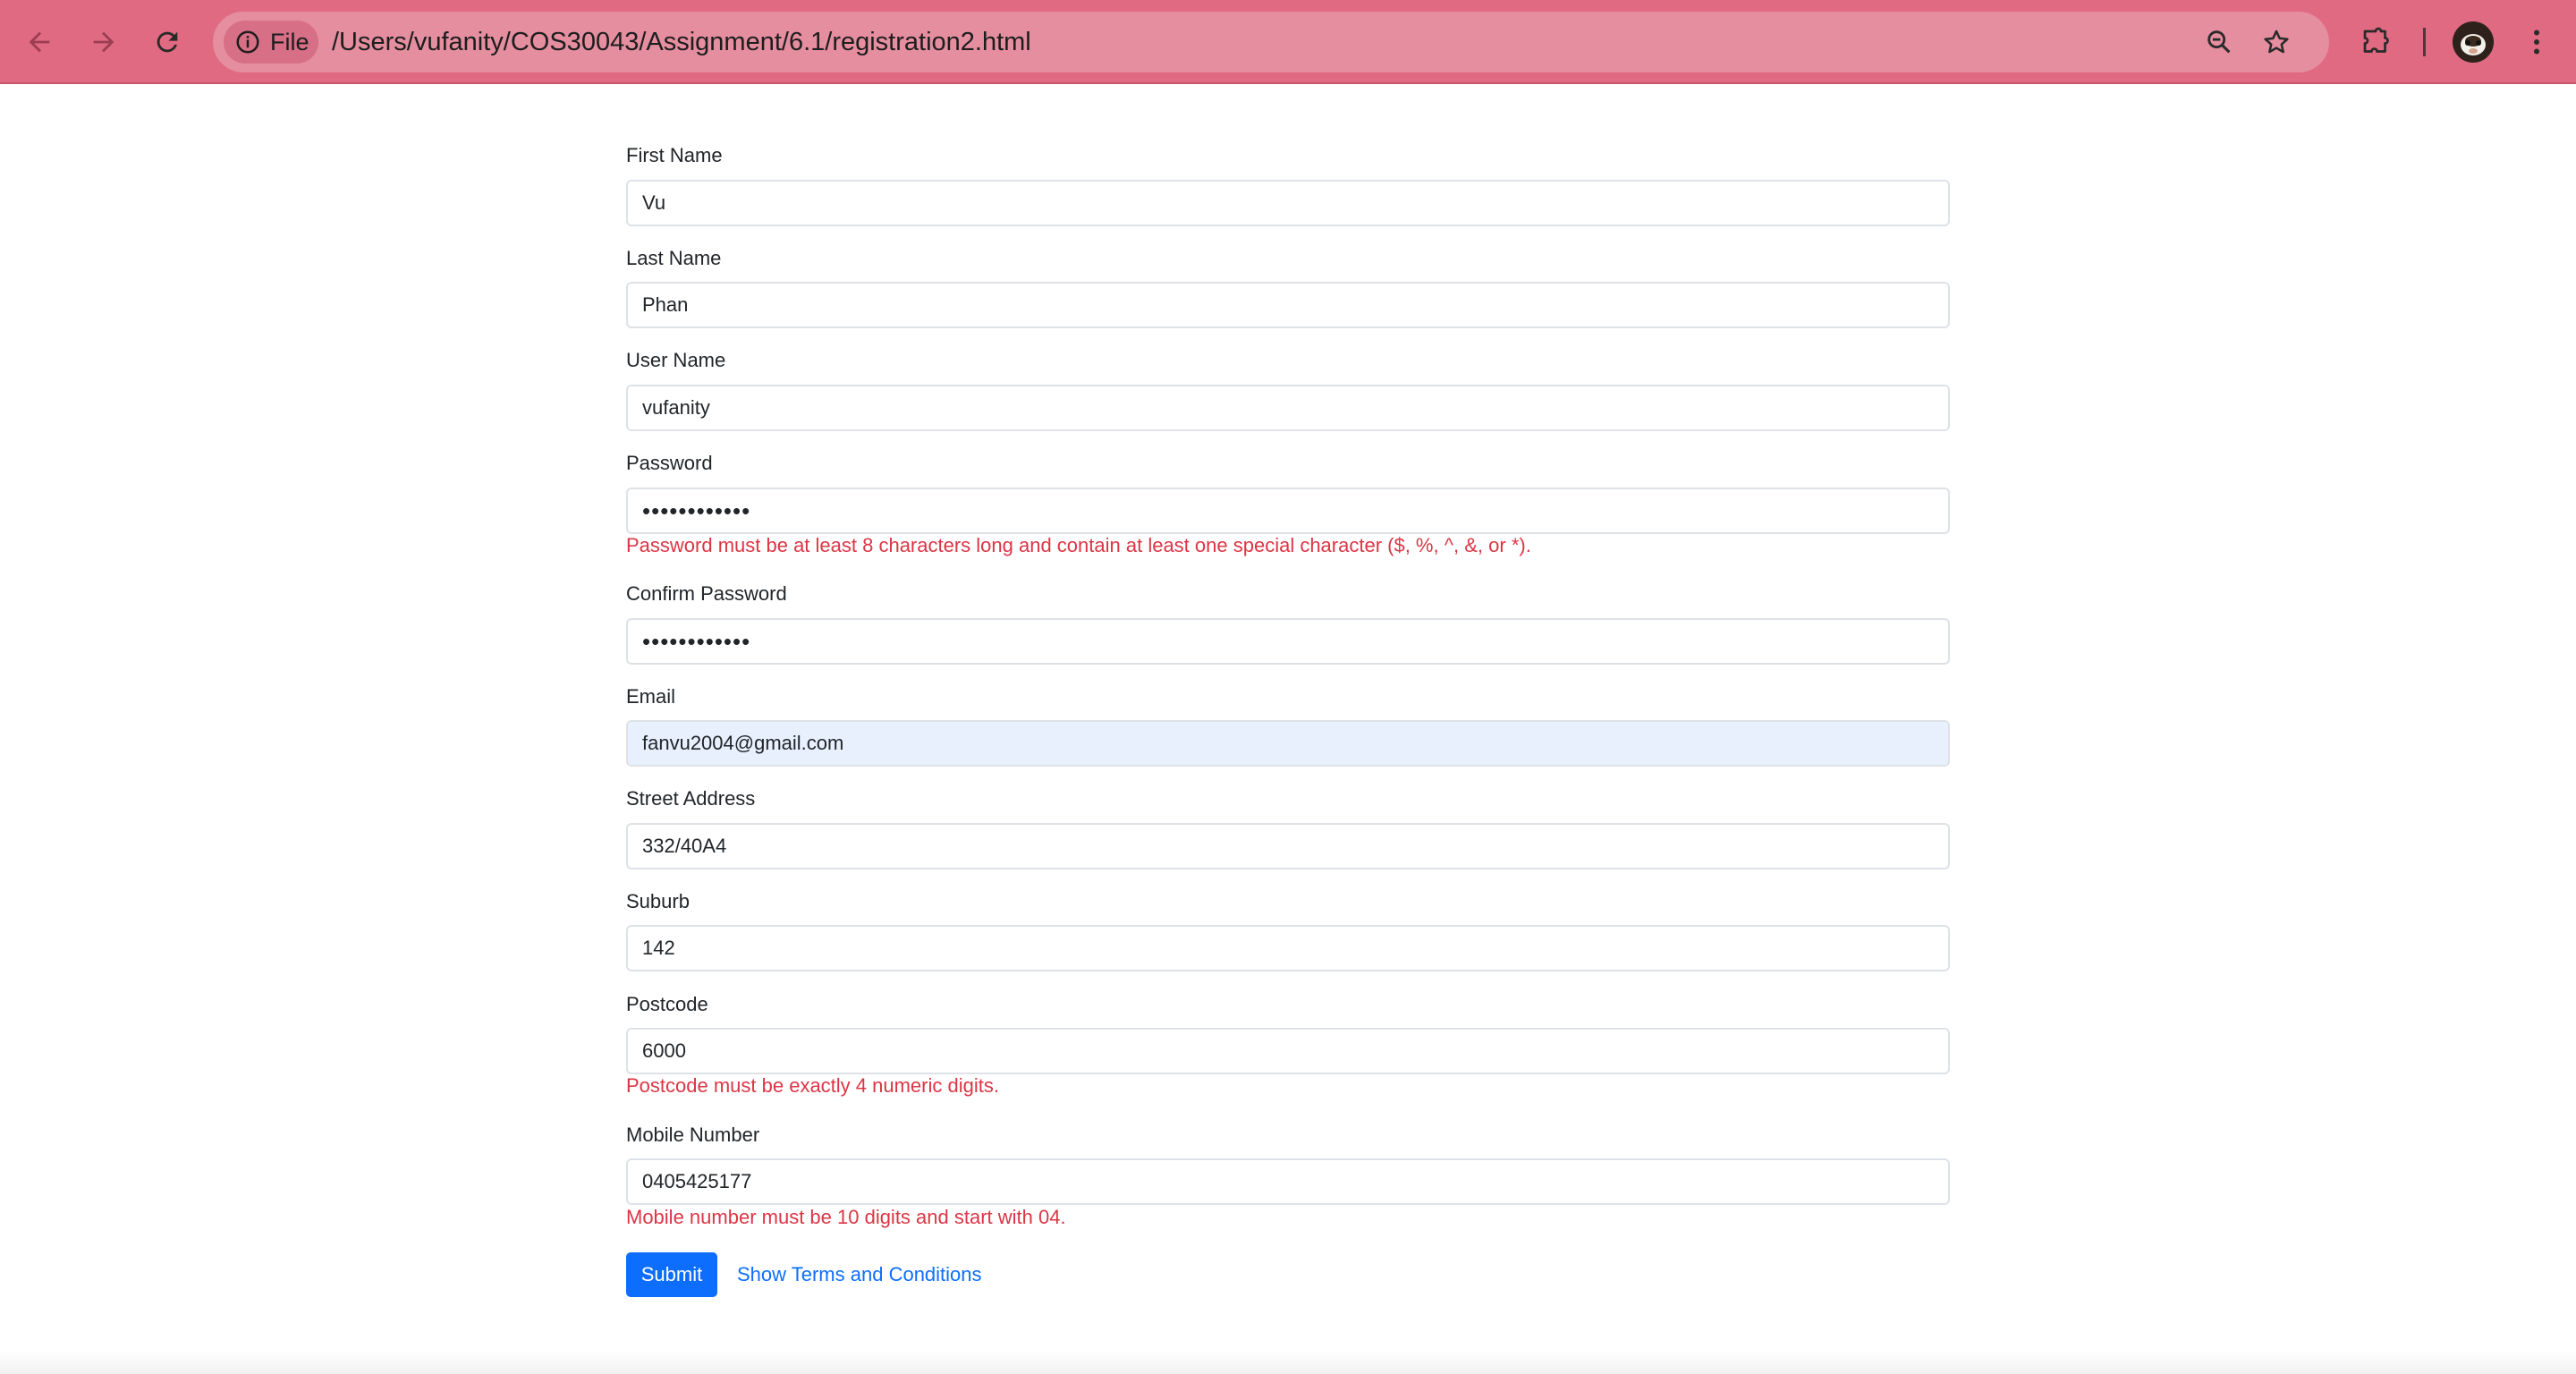 Image resolution: width=2576 pixels, height=1374 pixels. What do you see at coordinates (693, 1135) in the screenshot?
I see `mobile-number-label: Mobile Number` at bounding box center [693, 1135].